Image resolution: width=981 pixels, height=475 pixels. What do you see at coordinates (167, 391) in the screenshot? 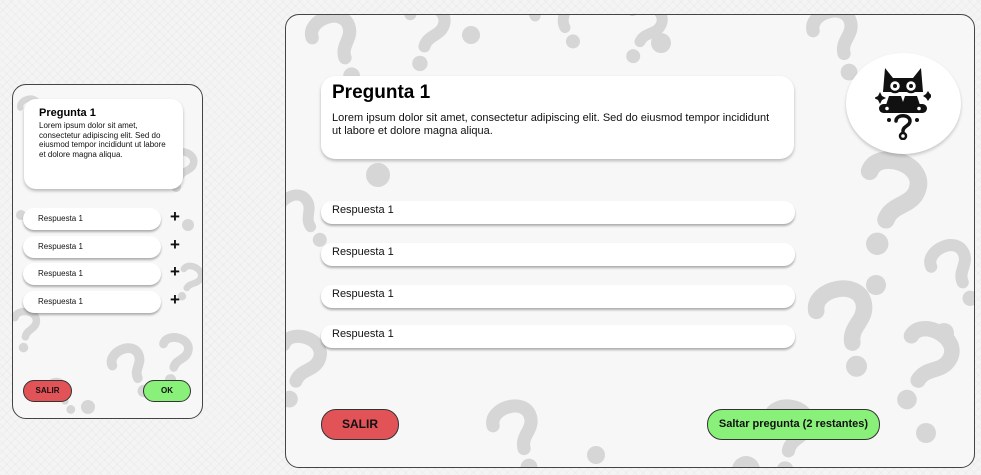
I see `ok-button: OK` at bounding box center [167, 391].